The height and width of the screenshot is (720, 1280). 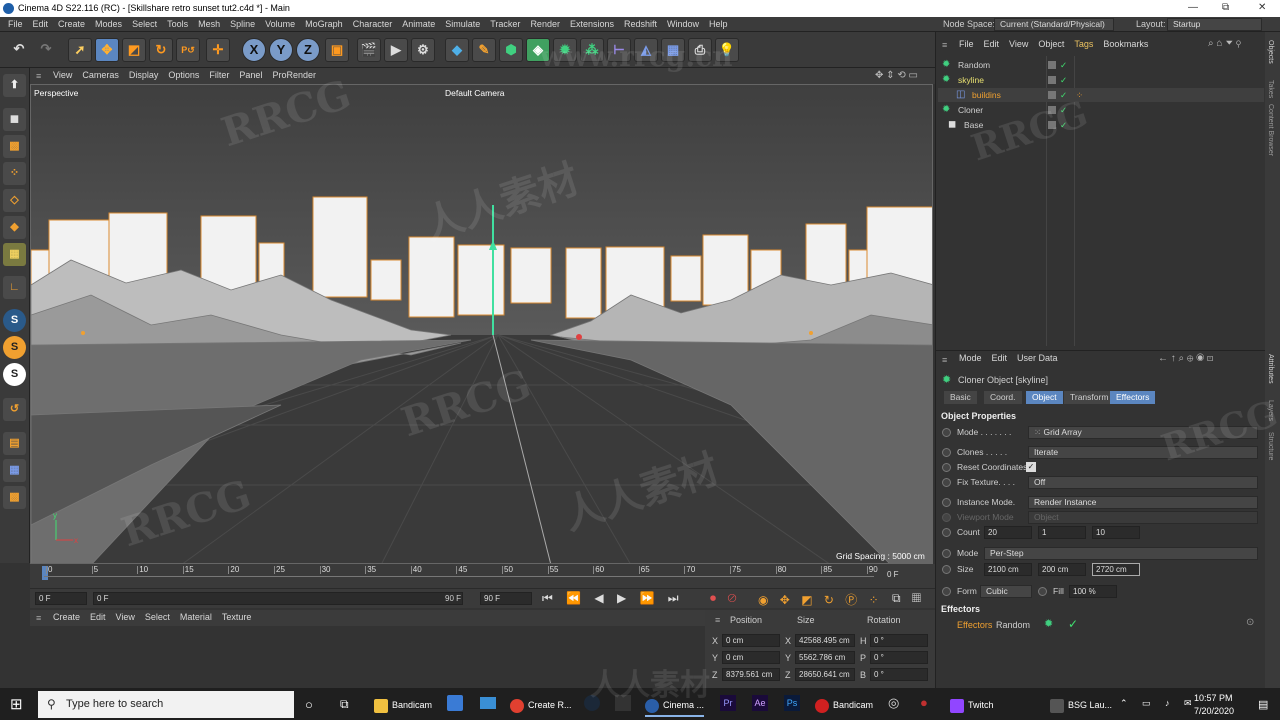 What do you see at coordinates (161, 50) in the screenshot?
I see `rotate-tool-icon: ↻` at bounding box center [161, 50].